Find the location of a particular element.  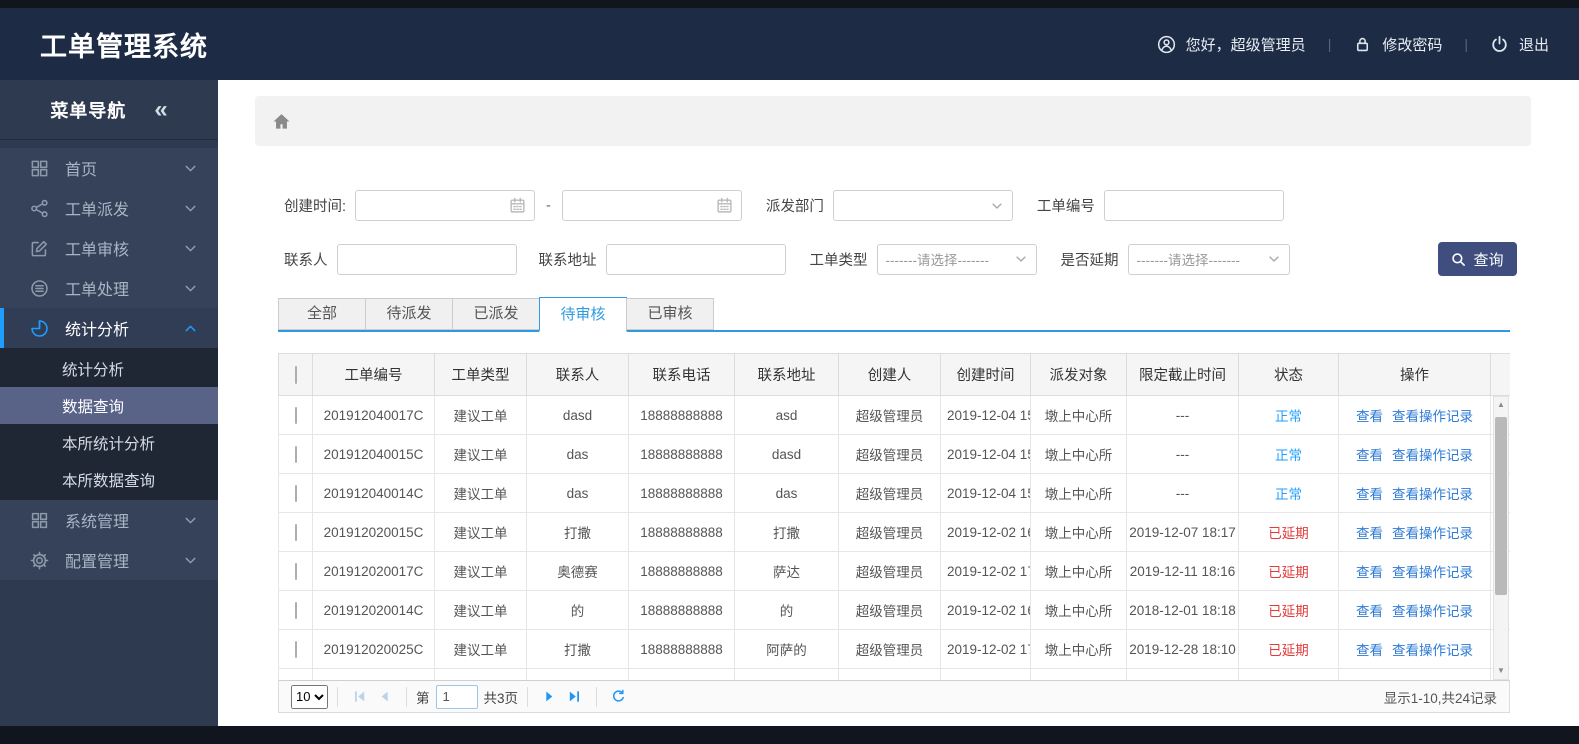

submenu-item: 统计分析 is located at coordinates (109, 368).